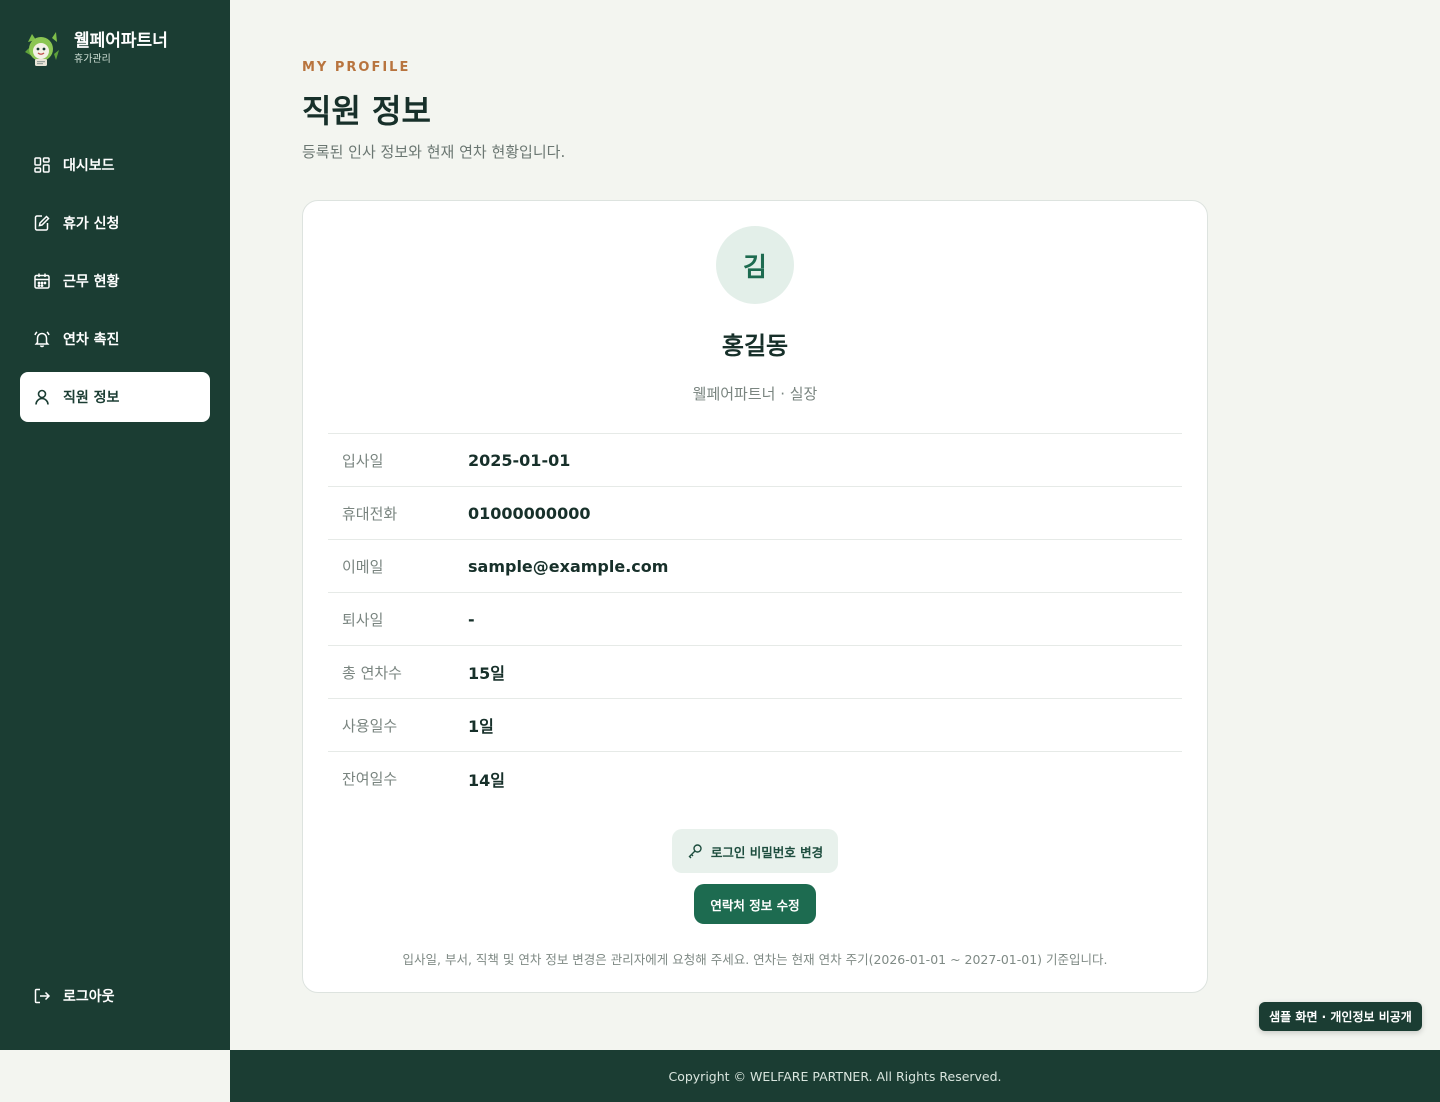 Image resolution: width=1440 pixels, height=1102 pixels. Describe the element at coordinates (363, 566) in the screenshot. I see `info-label: 이메일` at that location.